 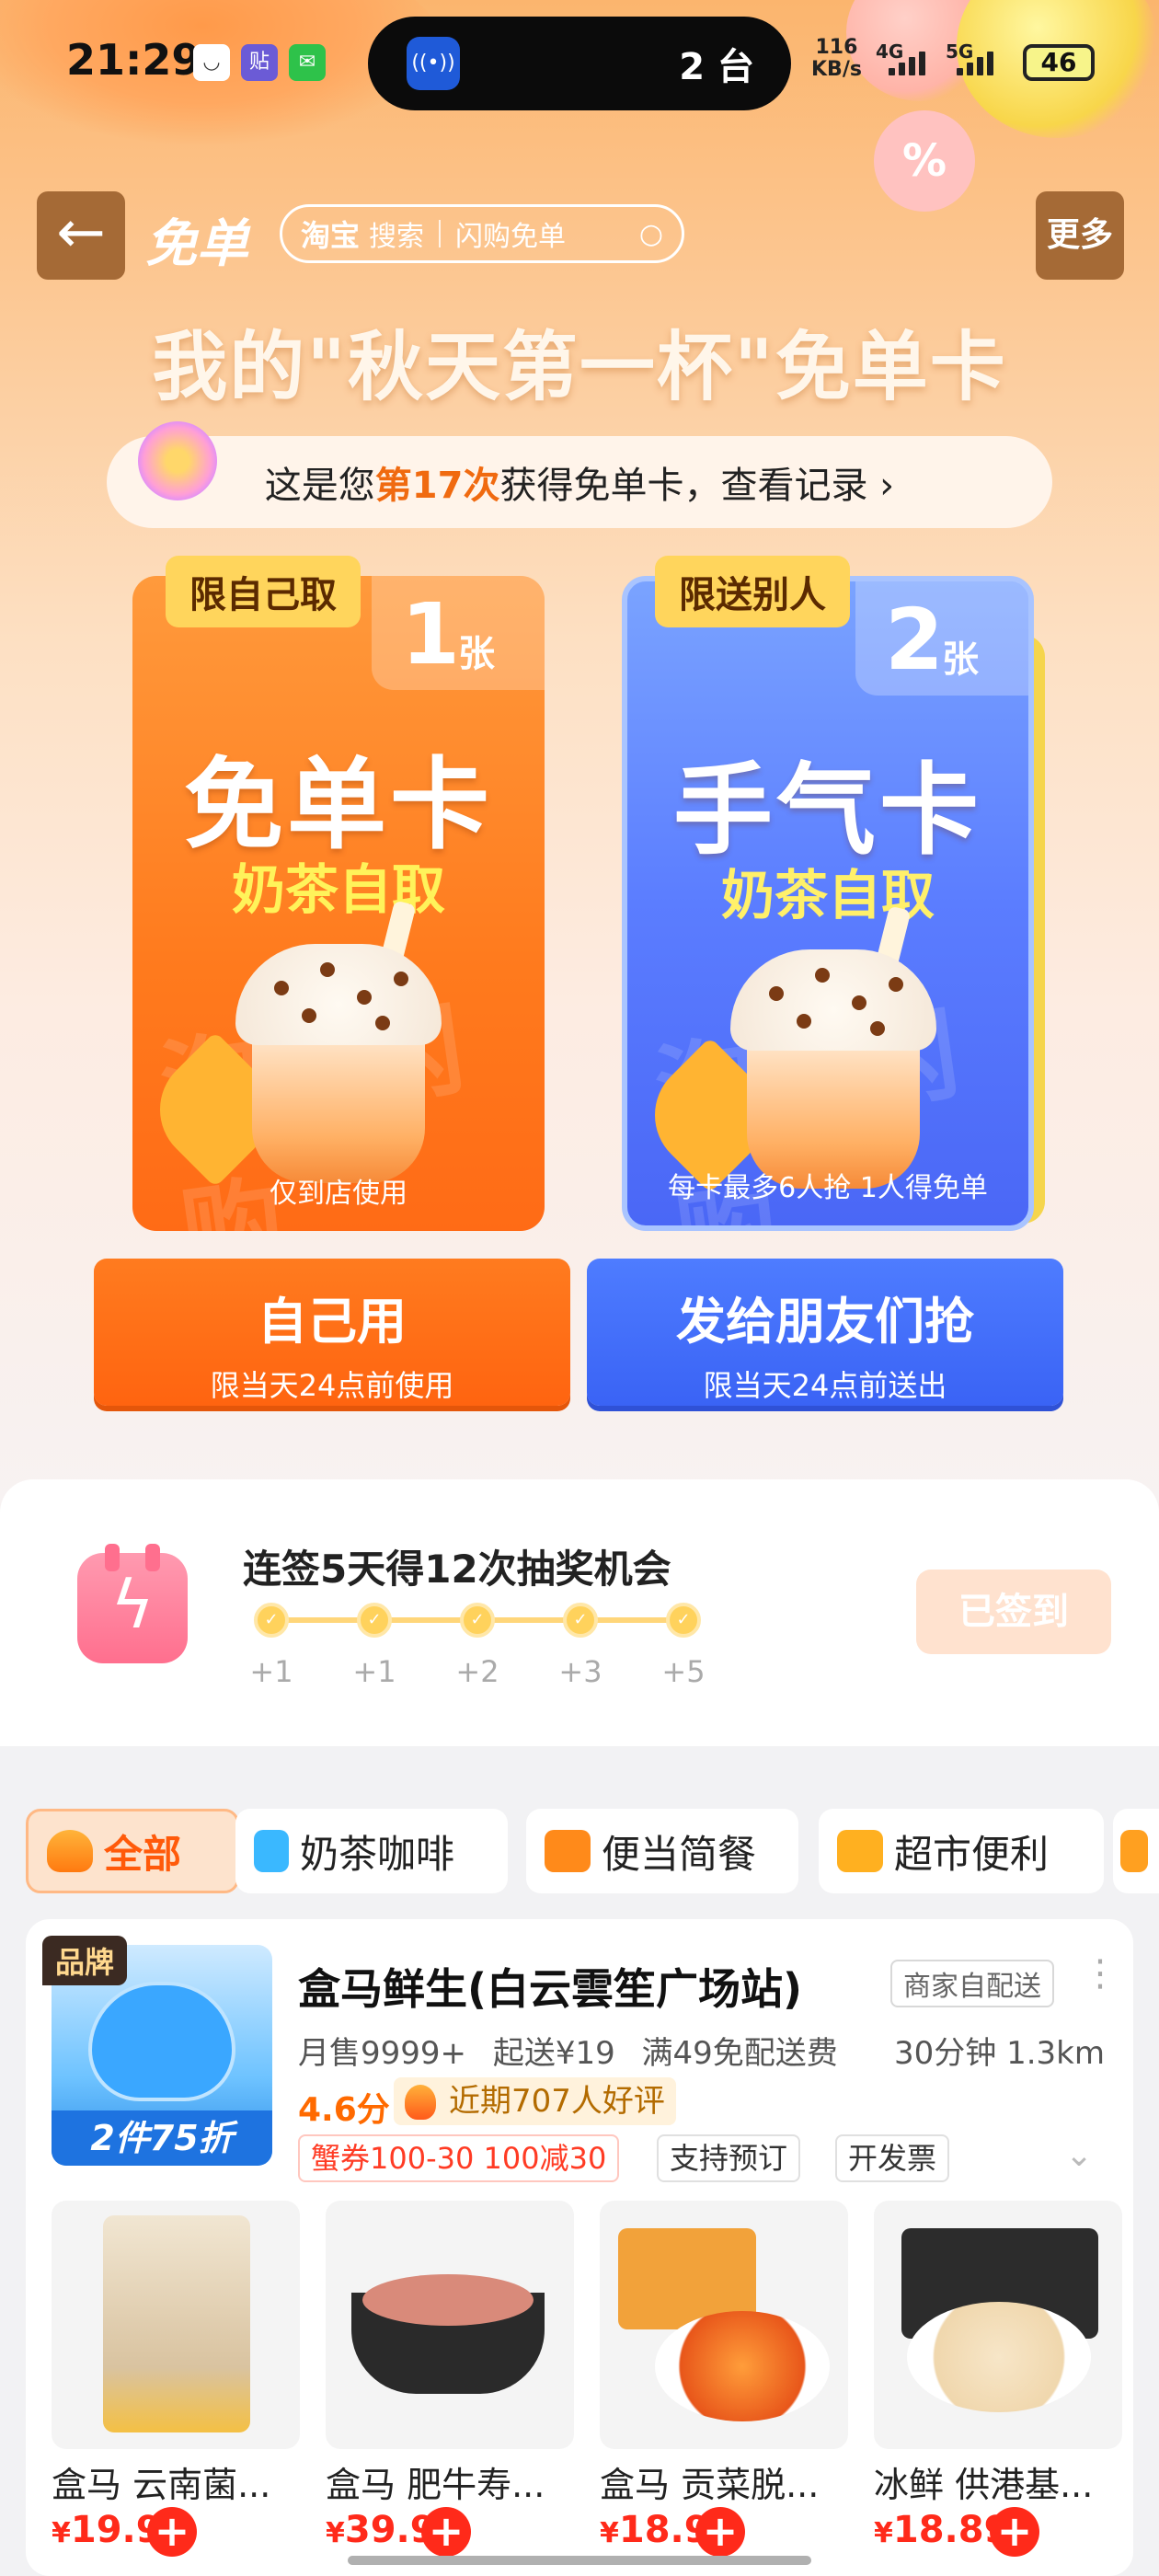 I want to click on chevron-down-icon: ⌄, so click(x=1079, y=2155).